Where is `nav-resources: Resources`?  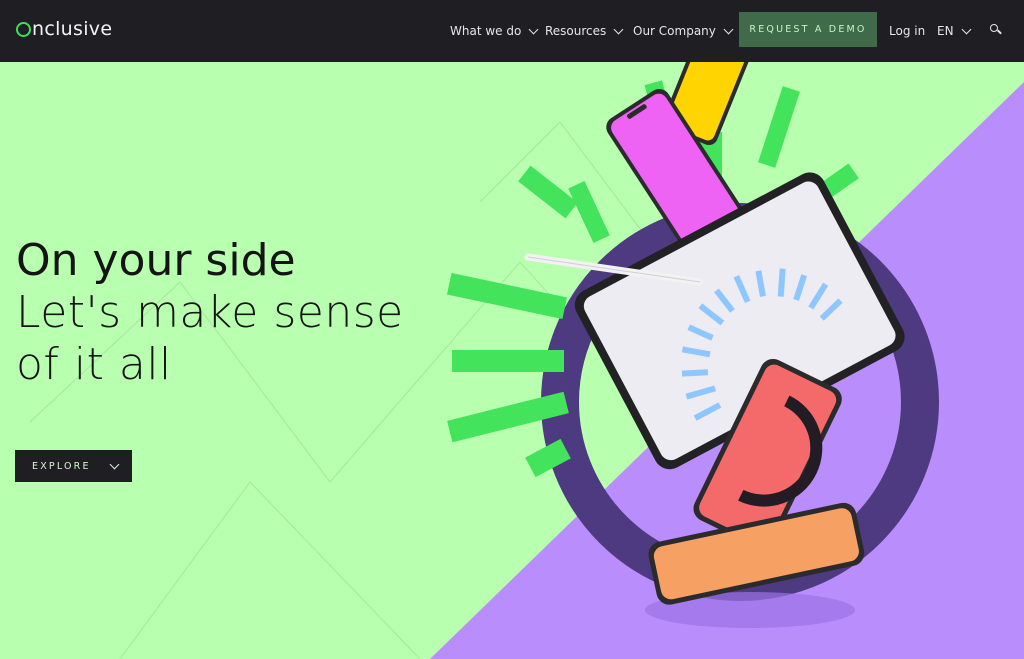 nav-resources: Resources is located at coordinates (584, 31).